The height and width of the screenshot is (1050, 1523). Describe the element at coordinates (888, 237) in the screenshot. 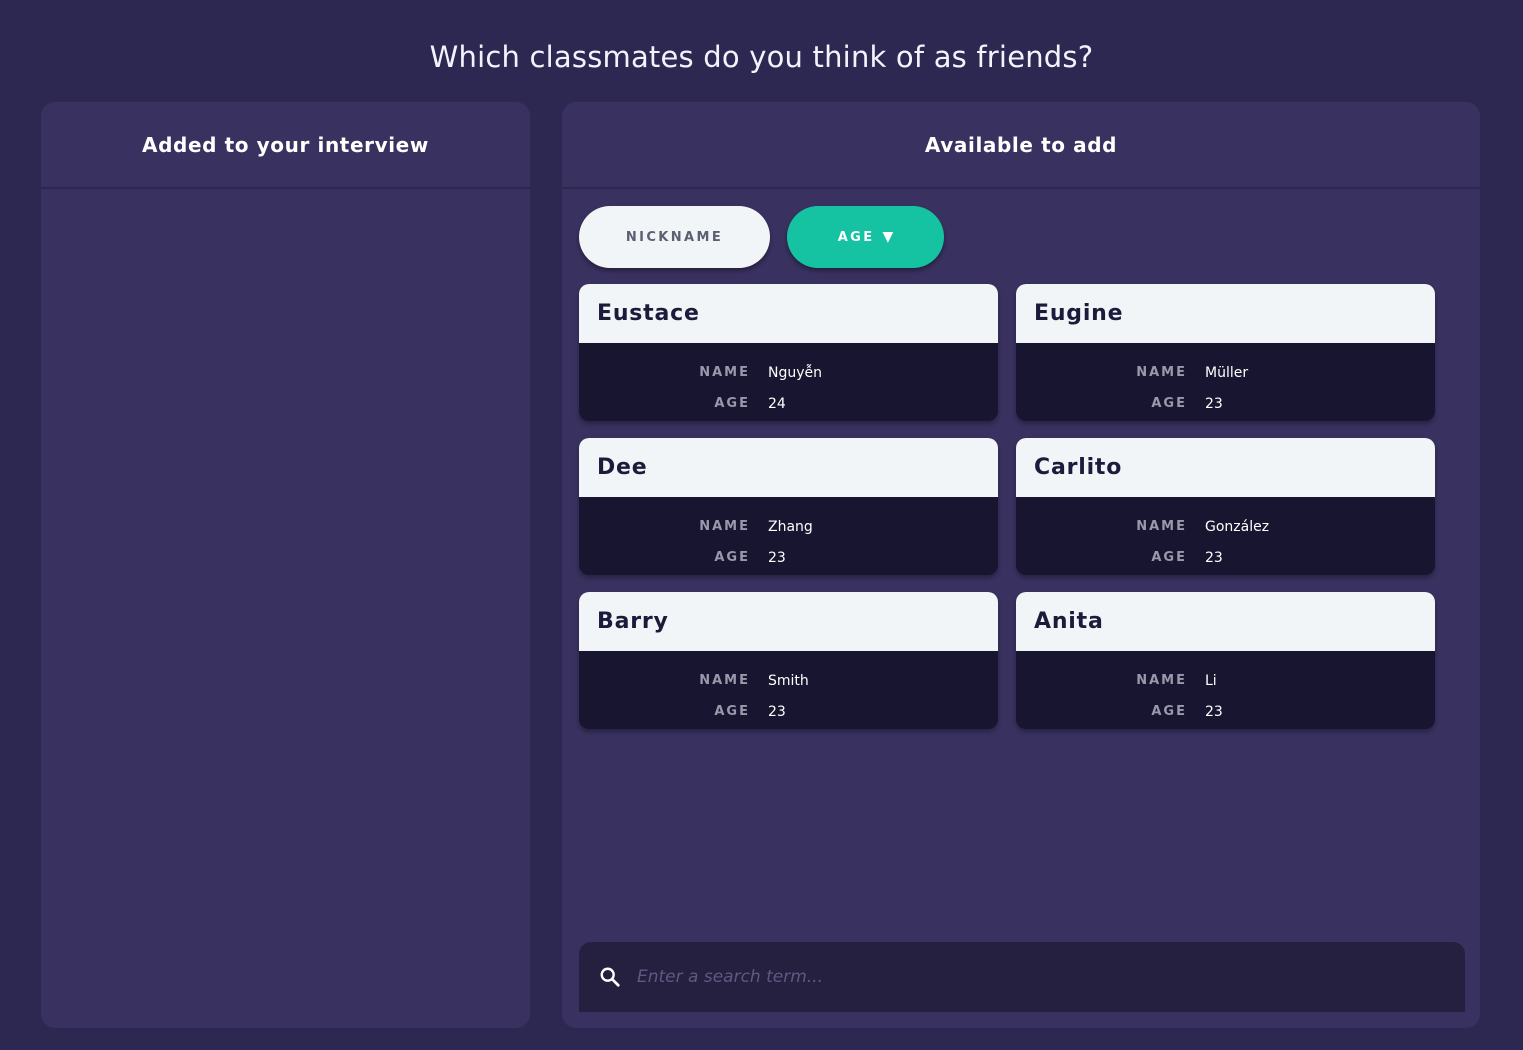

I see `sort-descending-icon: ▼` at that location.